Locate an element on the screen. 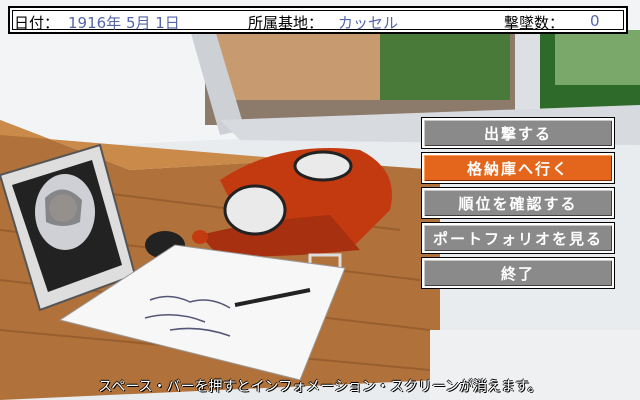  hangar-label: 格納庫へ行く is located at coordinates (517, 168).